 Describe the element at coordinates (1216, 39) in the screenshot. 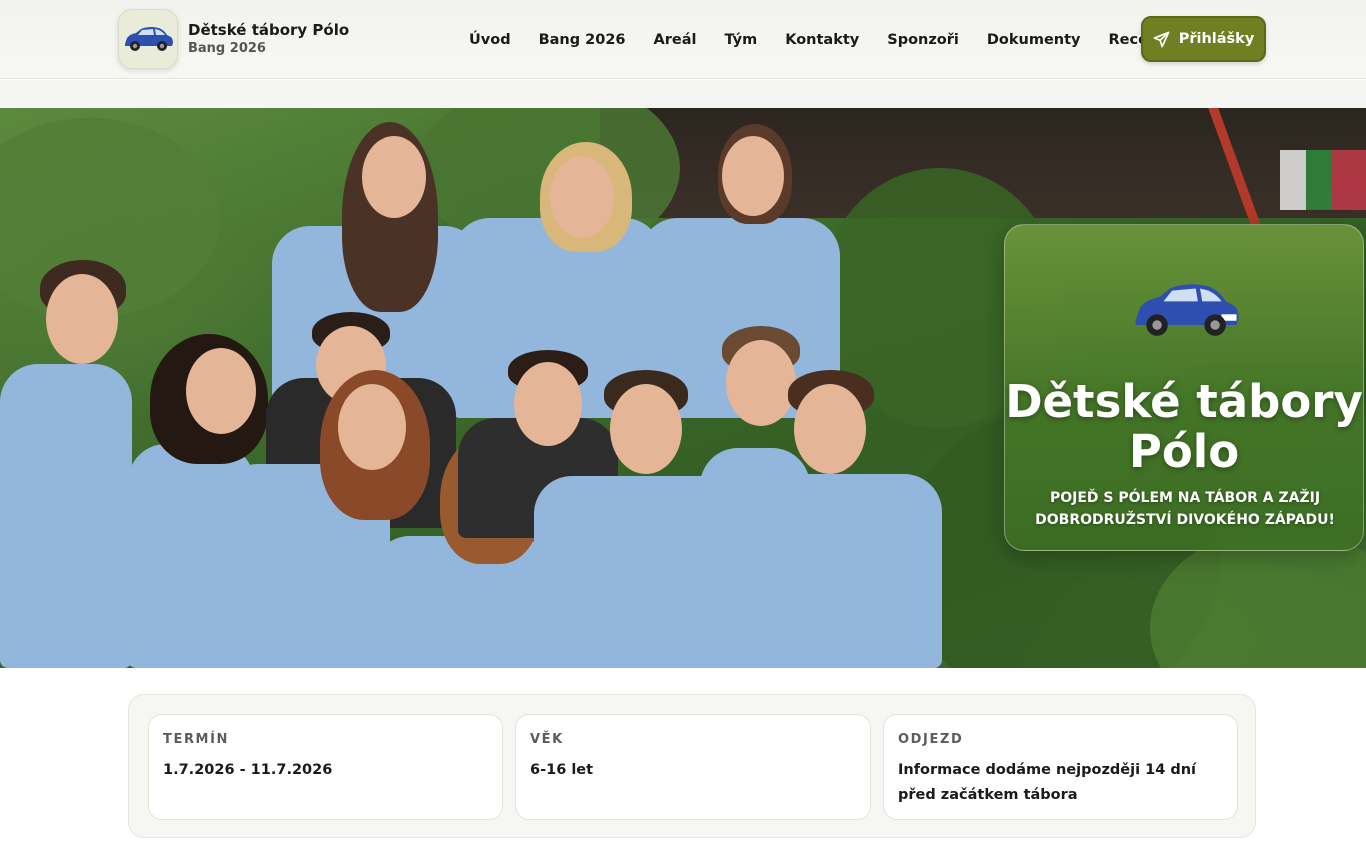

I see `prihlasky-label: Přihlášky` at that location.